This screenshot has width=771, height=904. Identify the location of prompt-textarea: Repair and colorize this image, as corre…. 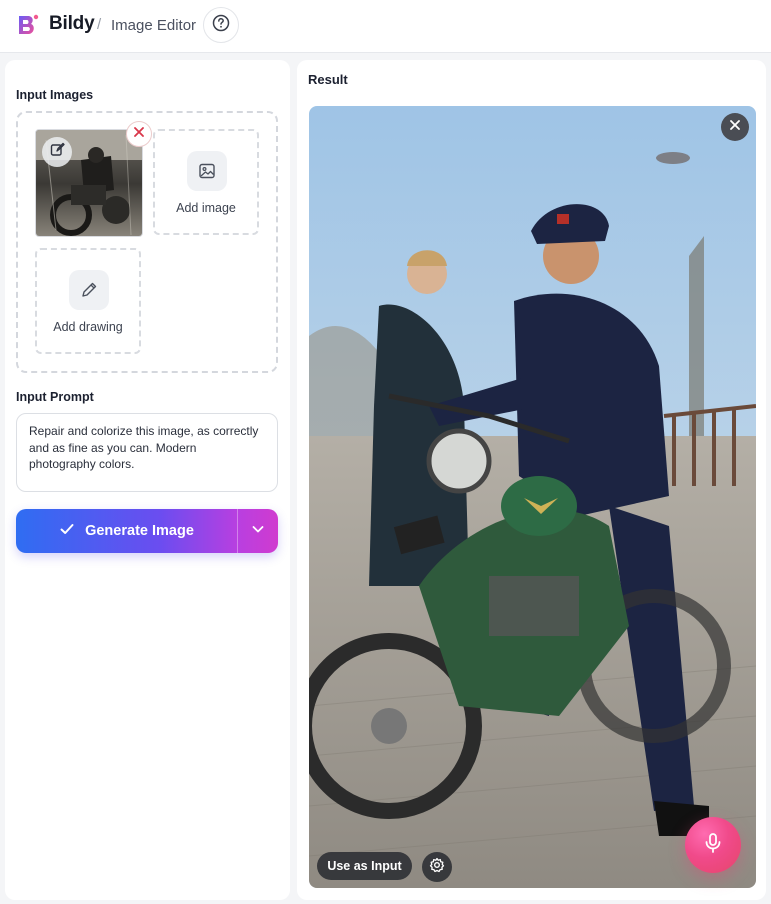
(147, 452).